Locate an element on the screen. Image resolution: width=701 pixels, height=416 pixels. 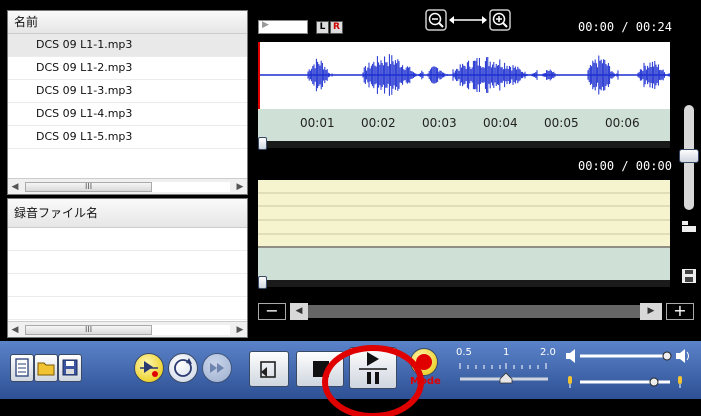
playback-volume-slider is located at coordinates (629, 356).